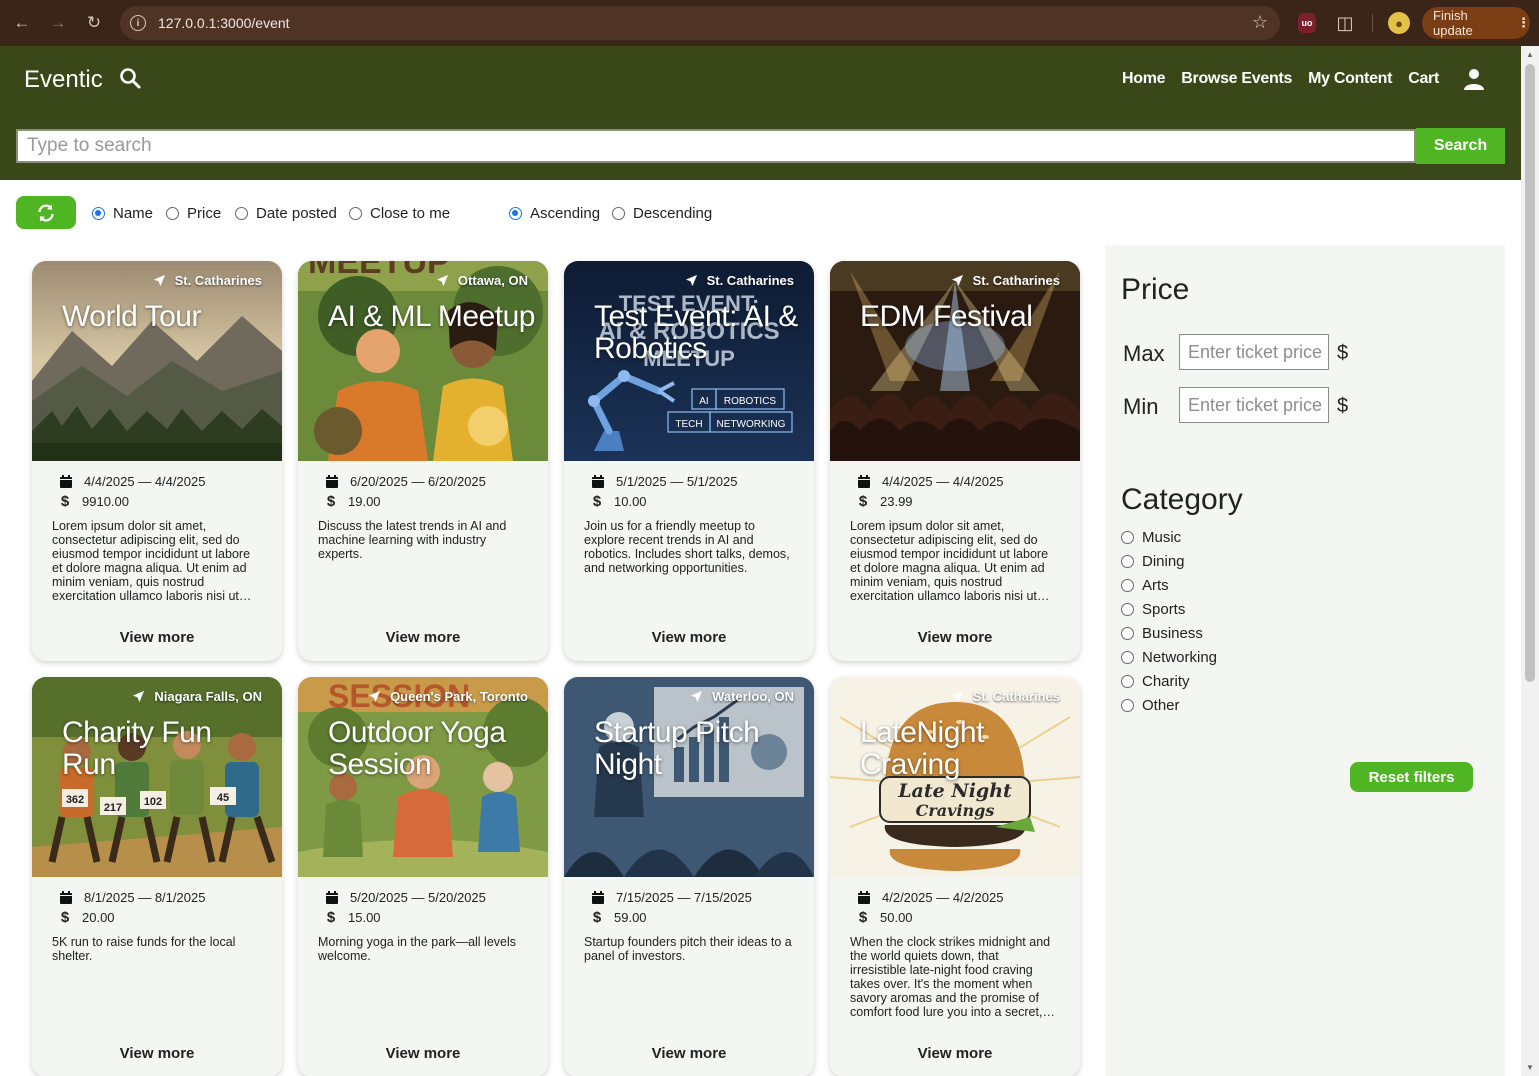 Image resolution: width=1539 pixels, height=1076 pixels. What do you see at coordinates (1399, 23) in the screenshot?
I see `profile-avatar-icon: ●` at bounding box center [1399, 23].